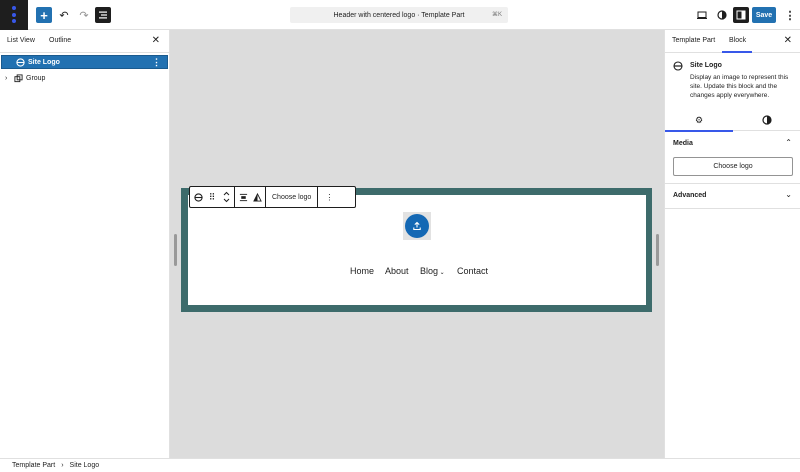 This screenshot has width=800, height=472. I want to click on nav-link-label: Blog, so click(429, 271).